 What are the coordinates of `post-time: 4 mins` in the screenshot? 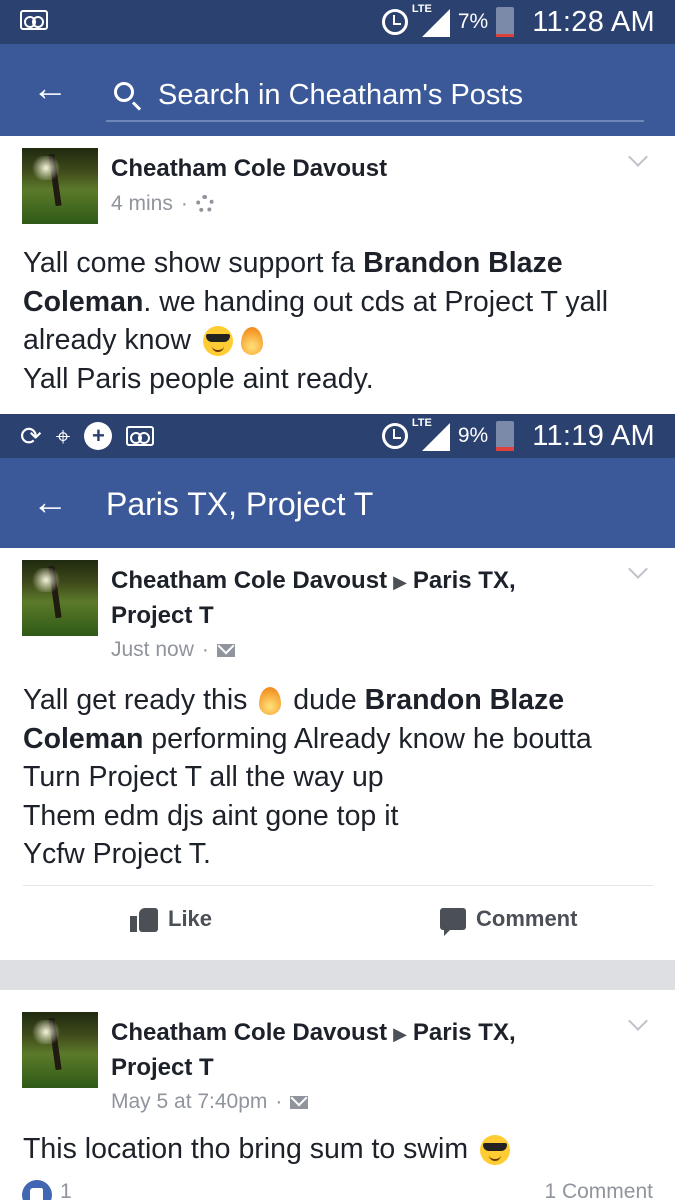 It's located at (142, 204).